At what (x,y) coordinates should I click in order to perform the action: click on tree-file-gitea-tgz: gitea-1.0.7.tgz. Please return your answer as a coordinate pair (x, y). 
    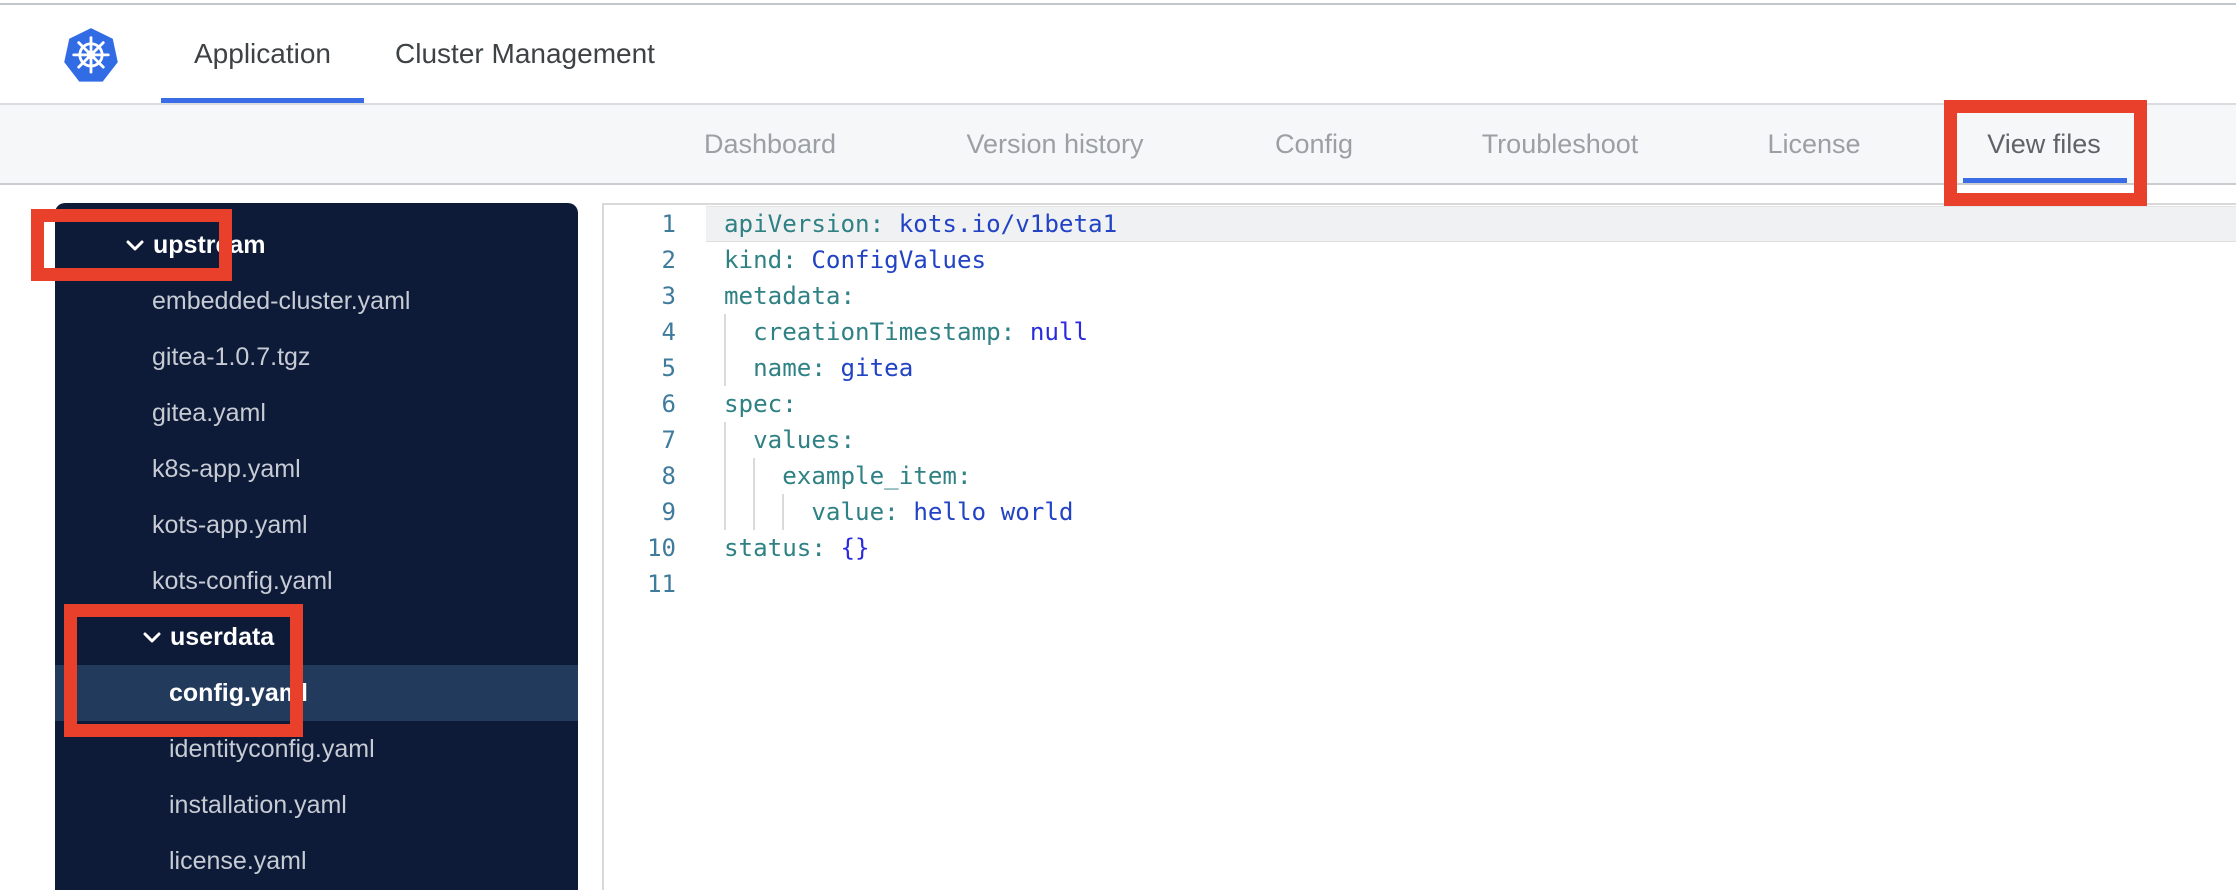
    Looking at the image, I should click on (316, 357).